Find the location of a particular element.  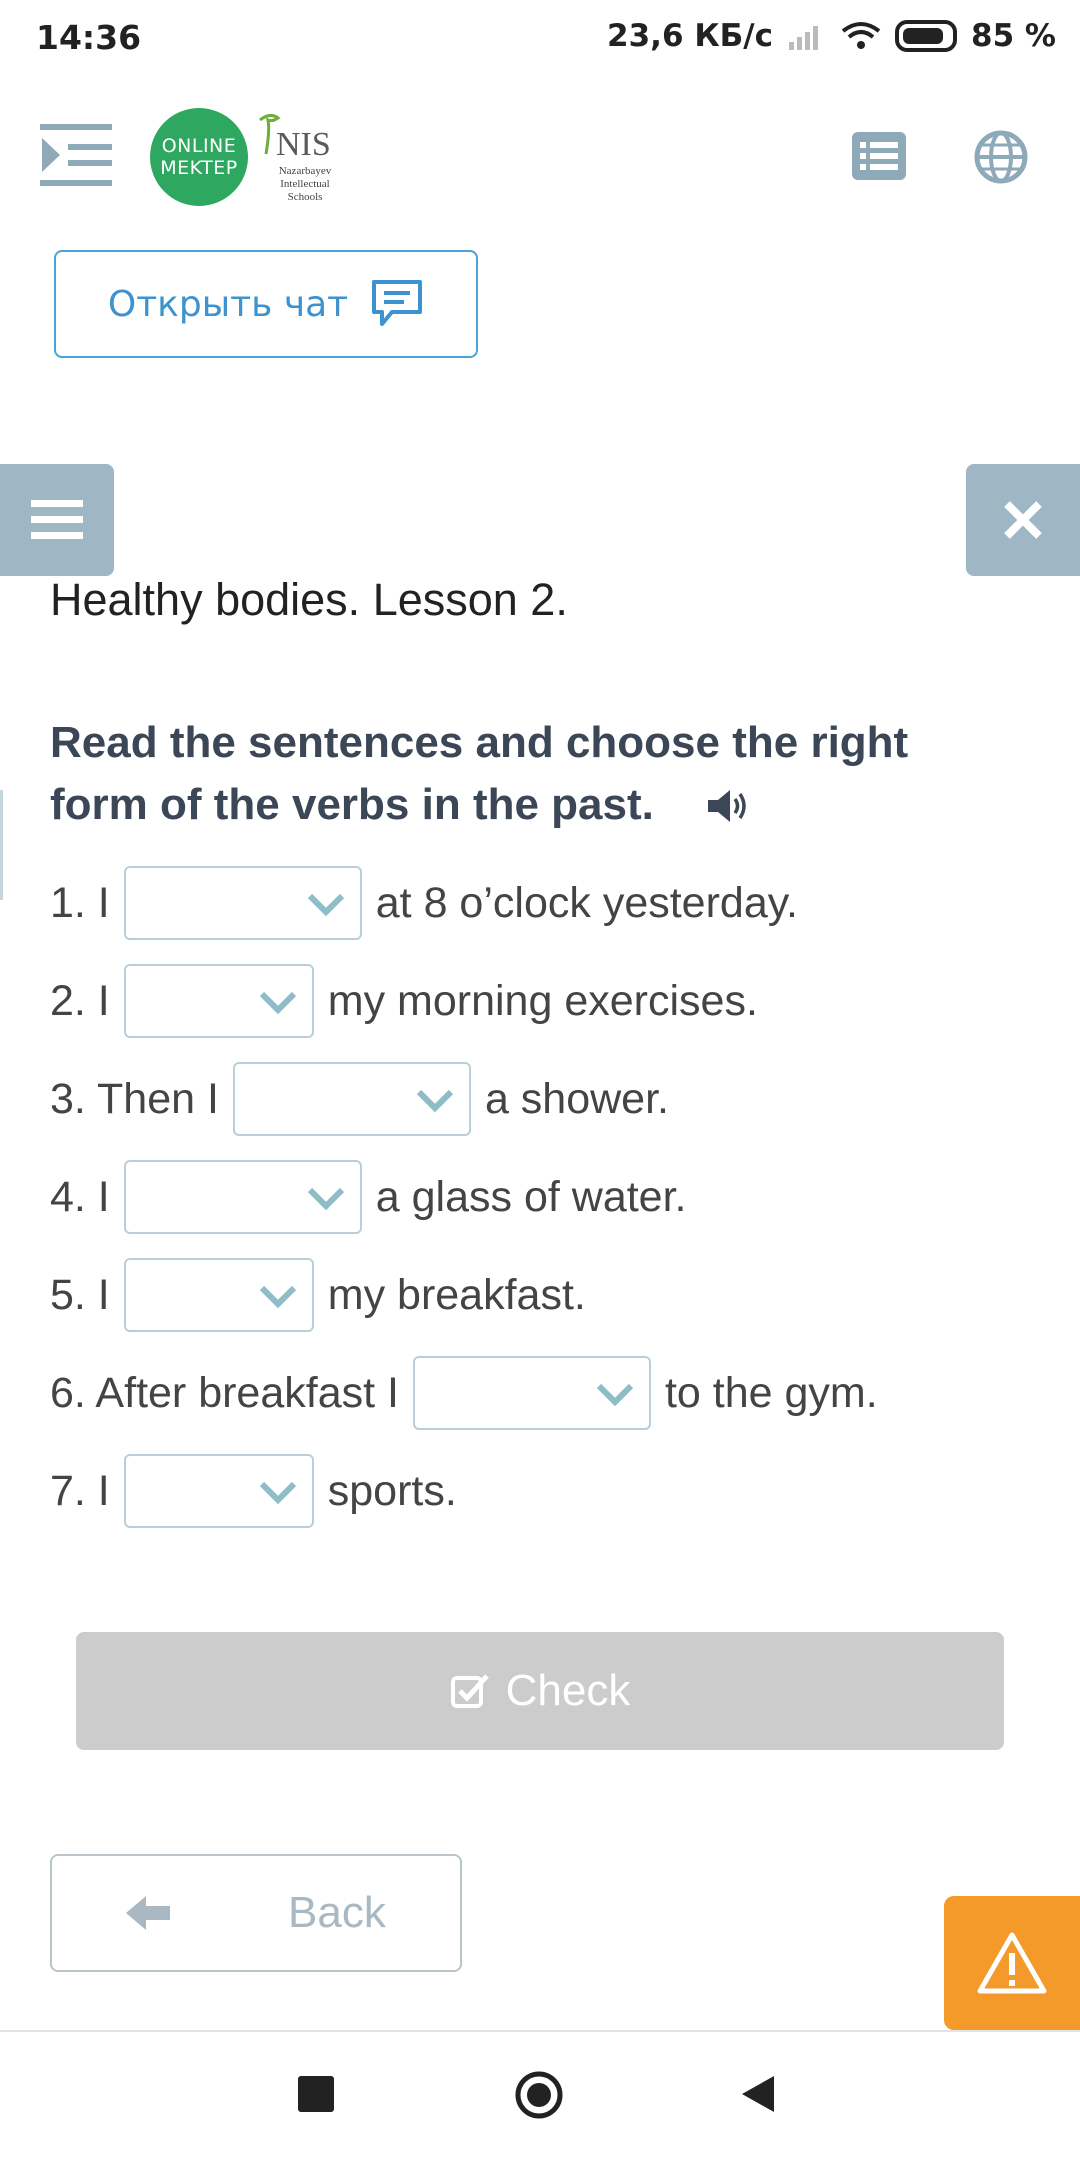

item-suffix: a glass of water. is located at coordinates (531, 1196).